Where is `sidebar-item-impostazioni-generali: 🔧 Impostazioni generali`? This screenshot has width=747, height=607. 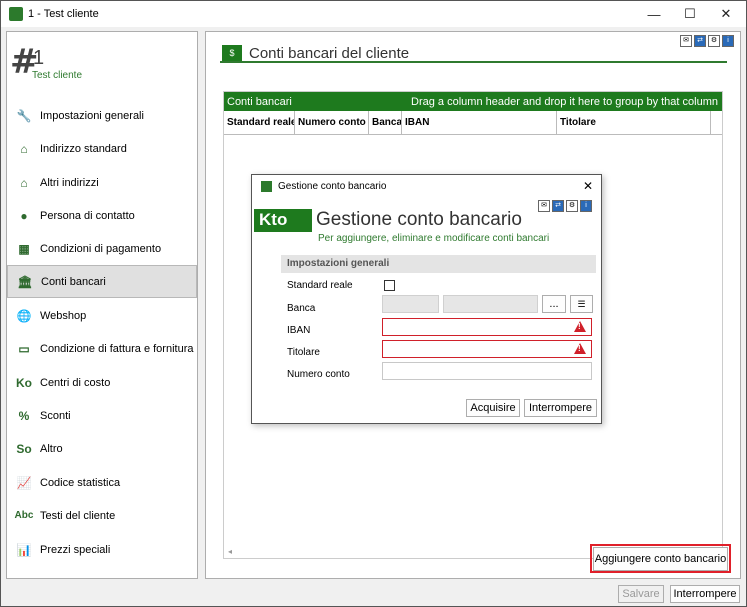
sidebar-item-impostazioni-generali: 🔧 Impostazioni generali is located at coordinates (102, 115).